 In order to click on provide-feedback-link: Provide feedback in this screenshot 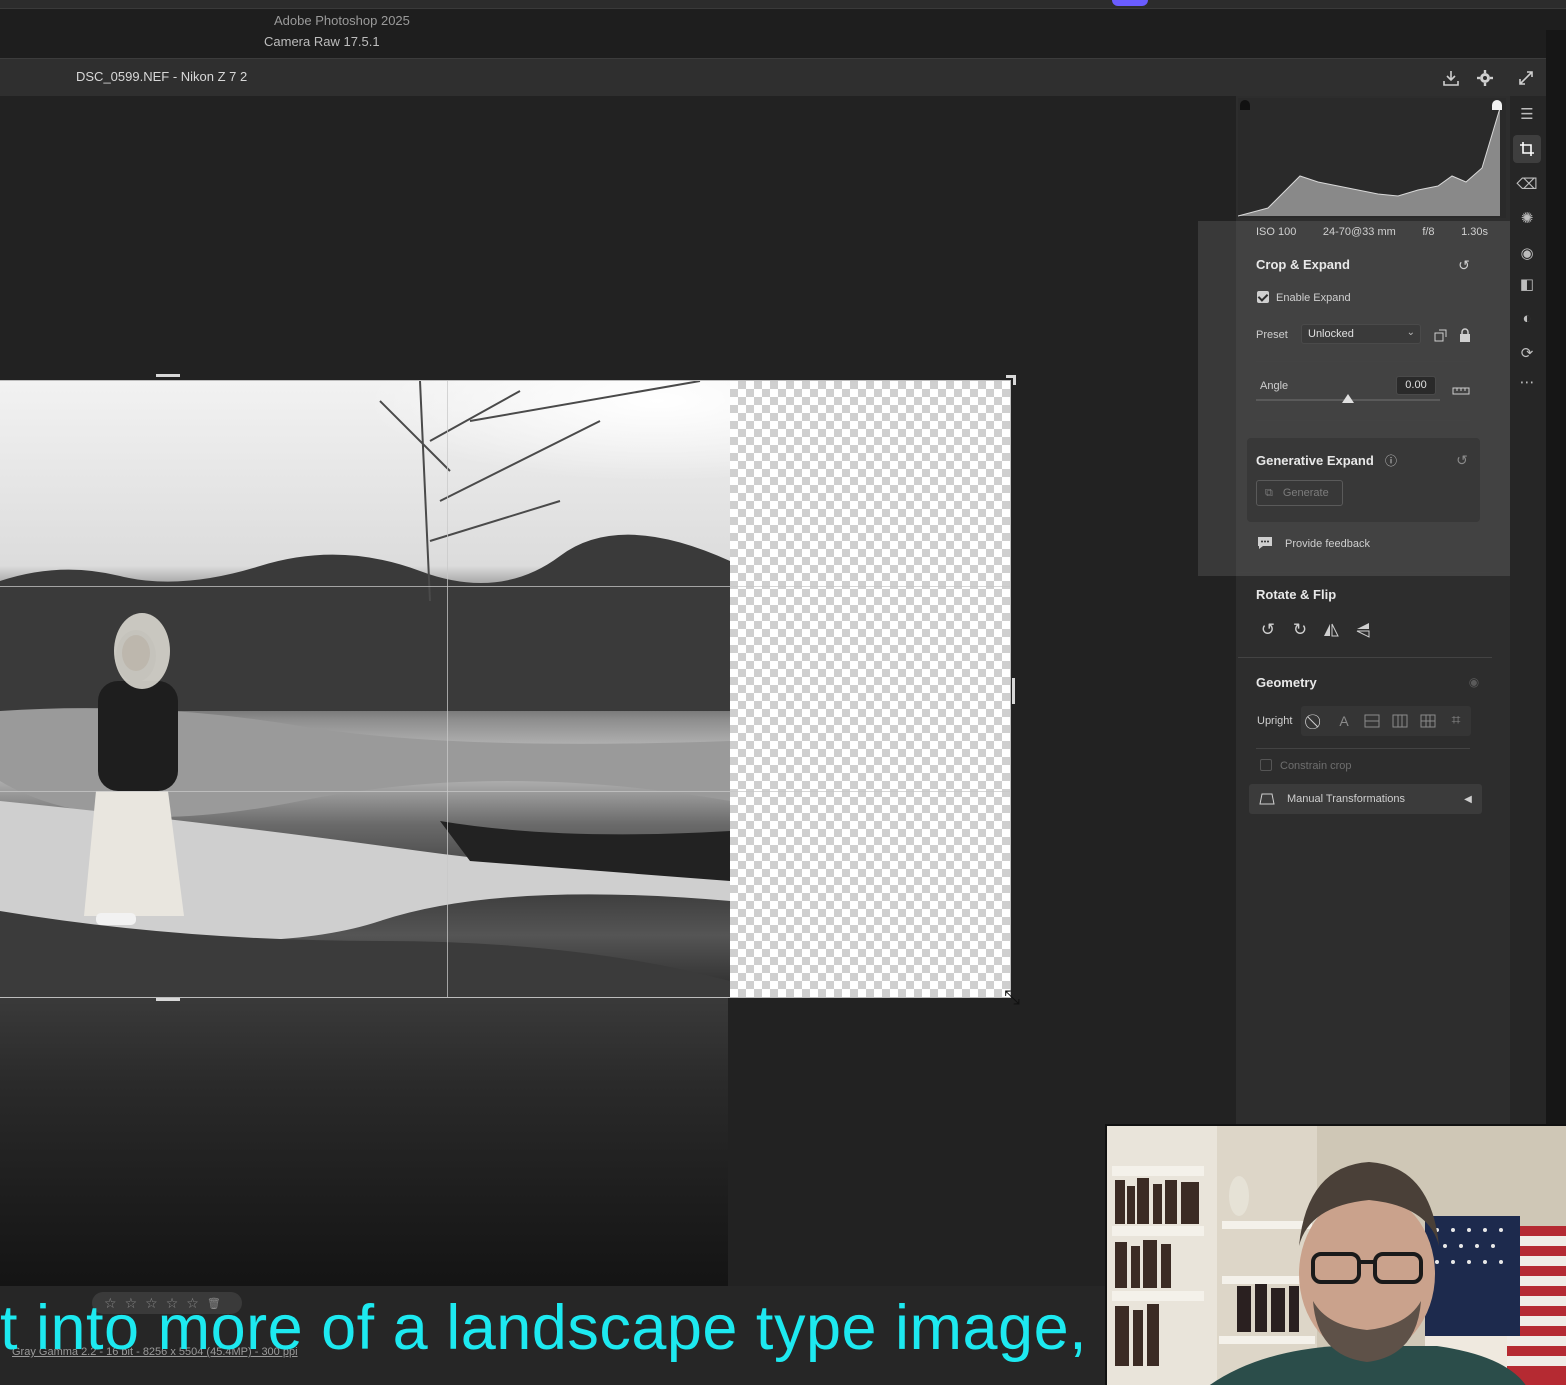, I will do `click(1327, 544)`.